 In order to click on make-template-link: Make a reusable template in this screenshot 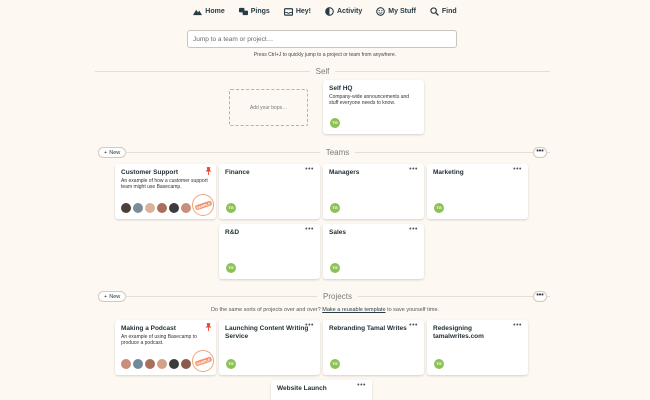, I will do `click(353, 310)`.